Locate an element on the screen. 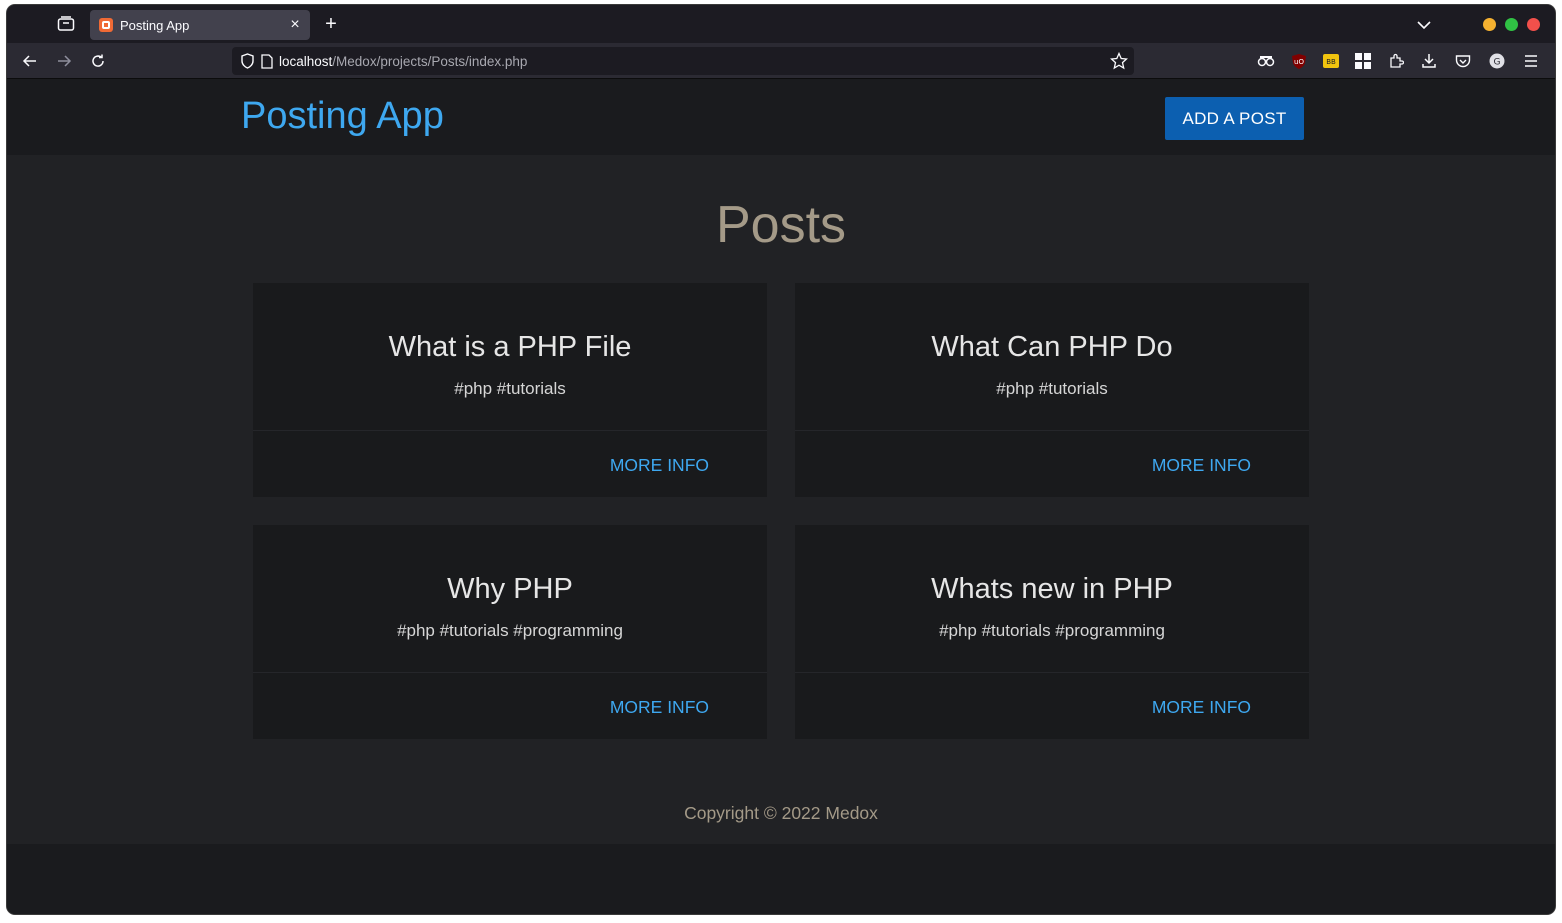  post-title: Whats new in PHP is located at coordinates (1052, 589).